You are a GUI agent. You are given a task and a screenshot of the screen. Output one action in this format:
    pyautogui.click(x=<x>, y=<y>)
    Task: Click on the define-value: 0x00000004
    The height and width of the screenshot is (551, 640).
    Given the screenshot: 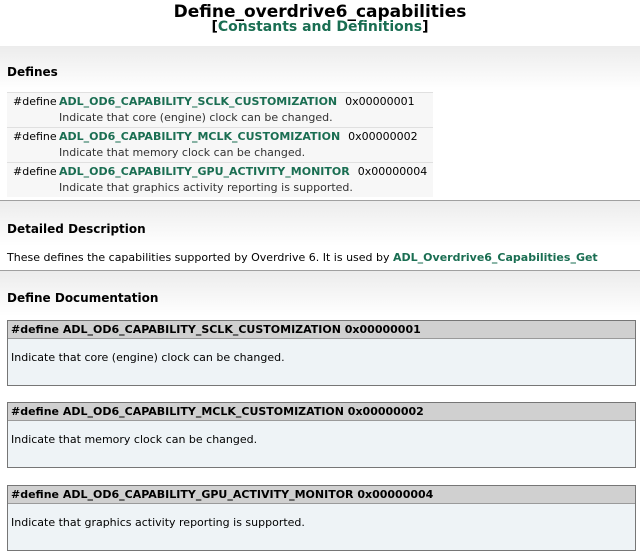 What is the action you would take?
    pyautogui.click(x=392, y=171)
    